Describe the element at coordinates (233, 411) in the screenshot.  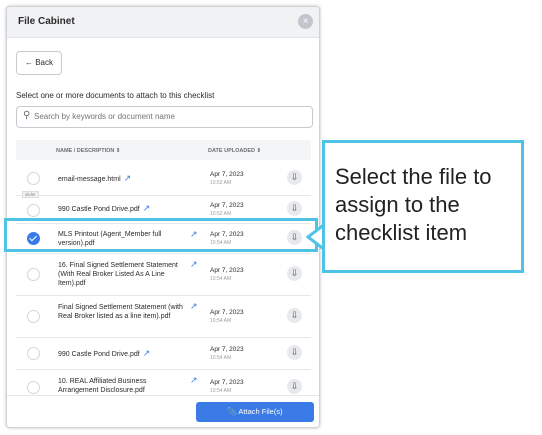
I see `paperclip-icon: 📎` at that location.